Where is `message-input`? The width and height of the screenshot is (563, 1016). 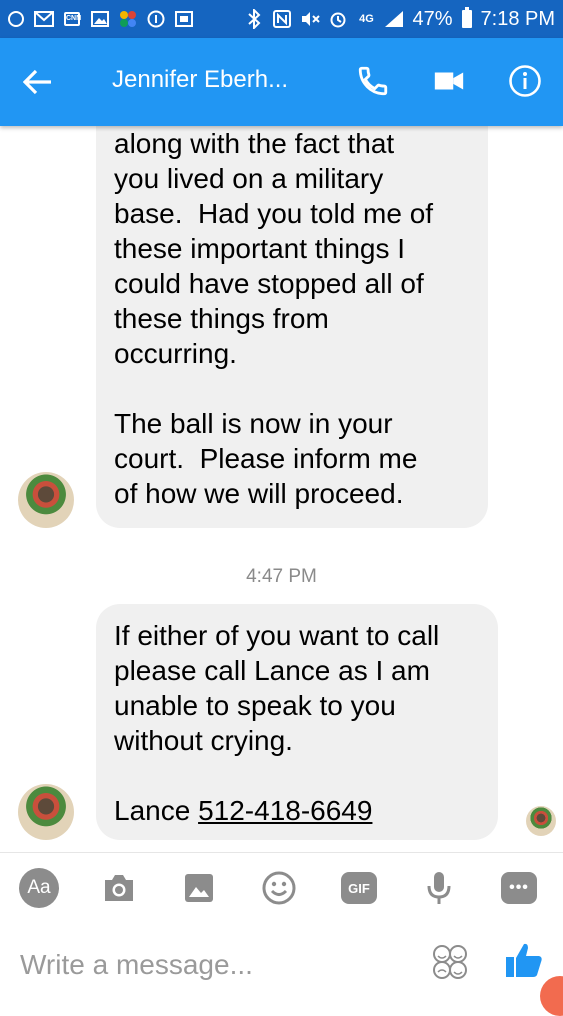
message-input is located at coordinates (215, 965).